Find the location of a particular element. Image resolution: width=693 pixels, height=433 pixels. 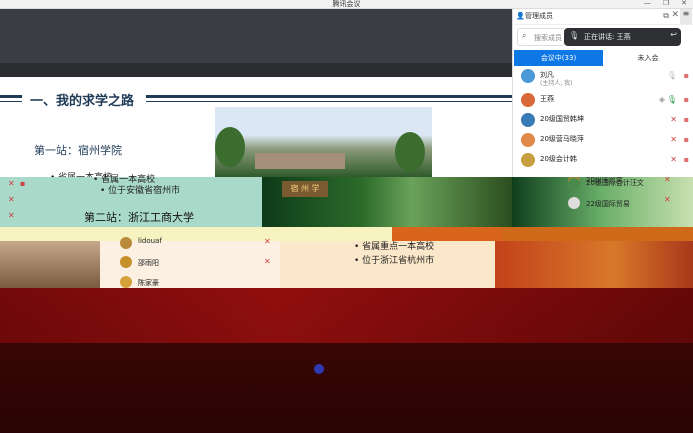

campus-gate-photo: 宿 州 学 is located at coordinates (387, 202).